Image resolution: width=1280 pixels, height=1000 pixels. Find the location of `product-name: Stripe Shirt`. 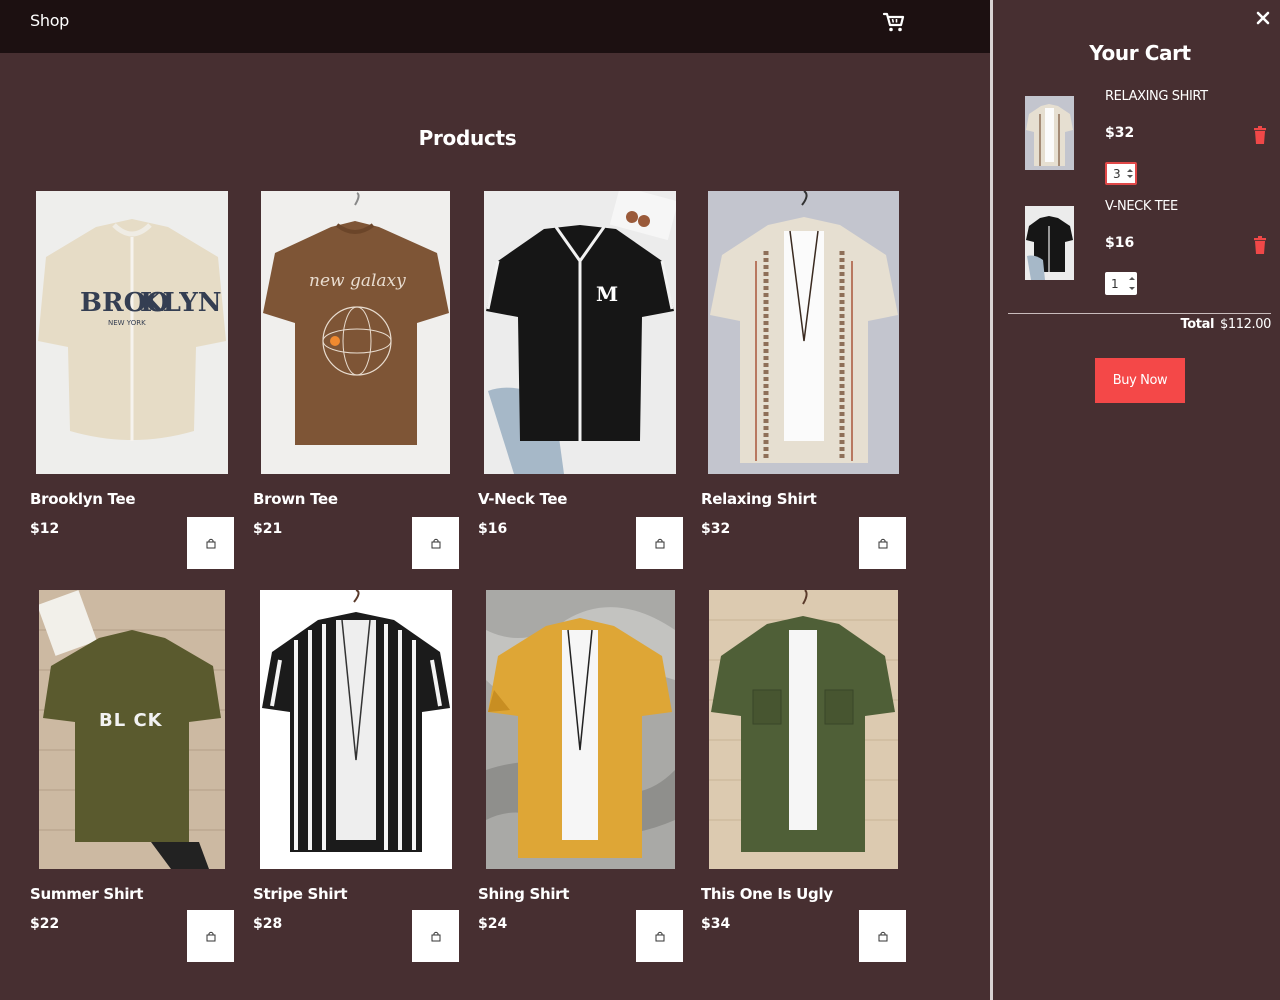

product-name: Stripe Shirt is located at coordinates (300, 894).